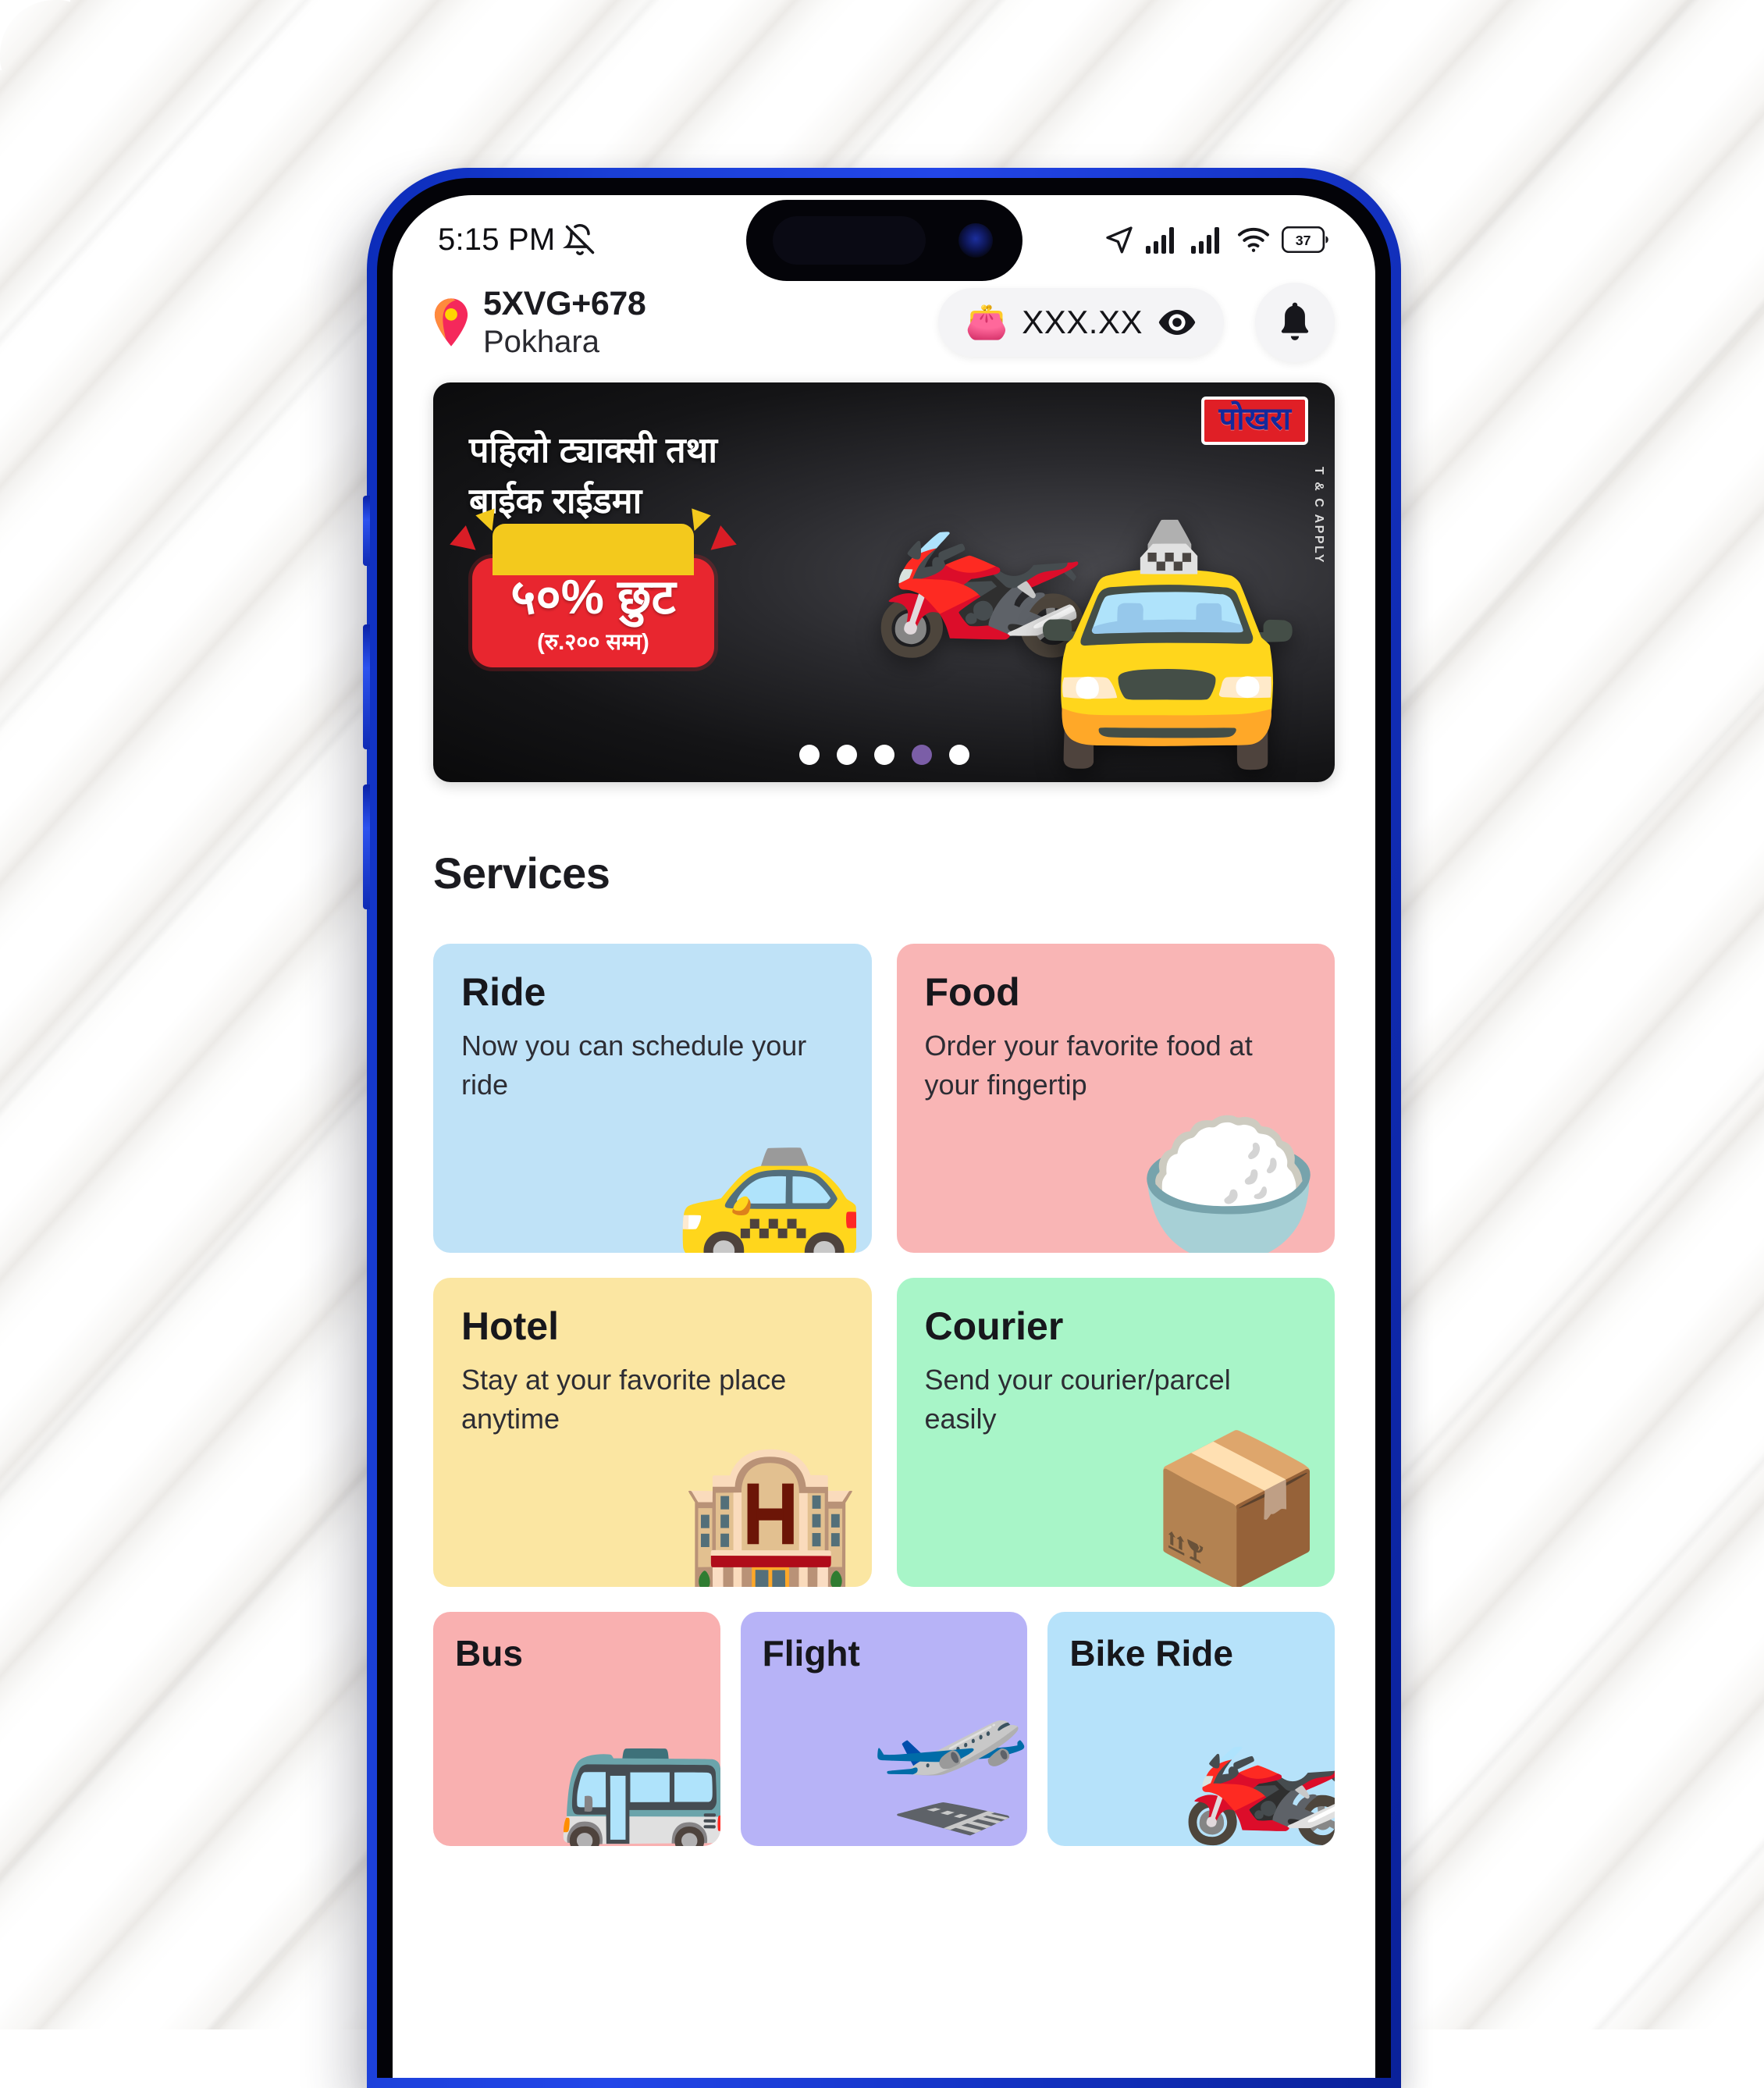 The width and height of the screenshot is (1764, 2088). I want to click on service-card-title: Ride, so click(503, 992).